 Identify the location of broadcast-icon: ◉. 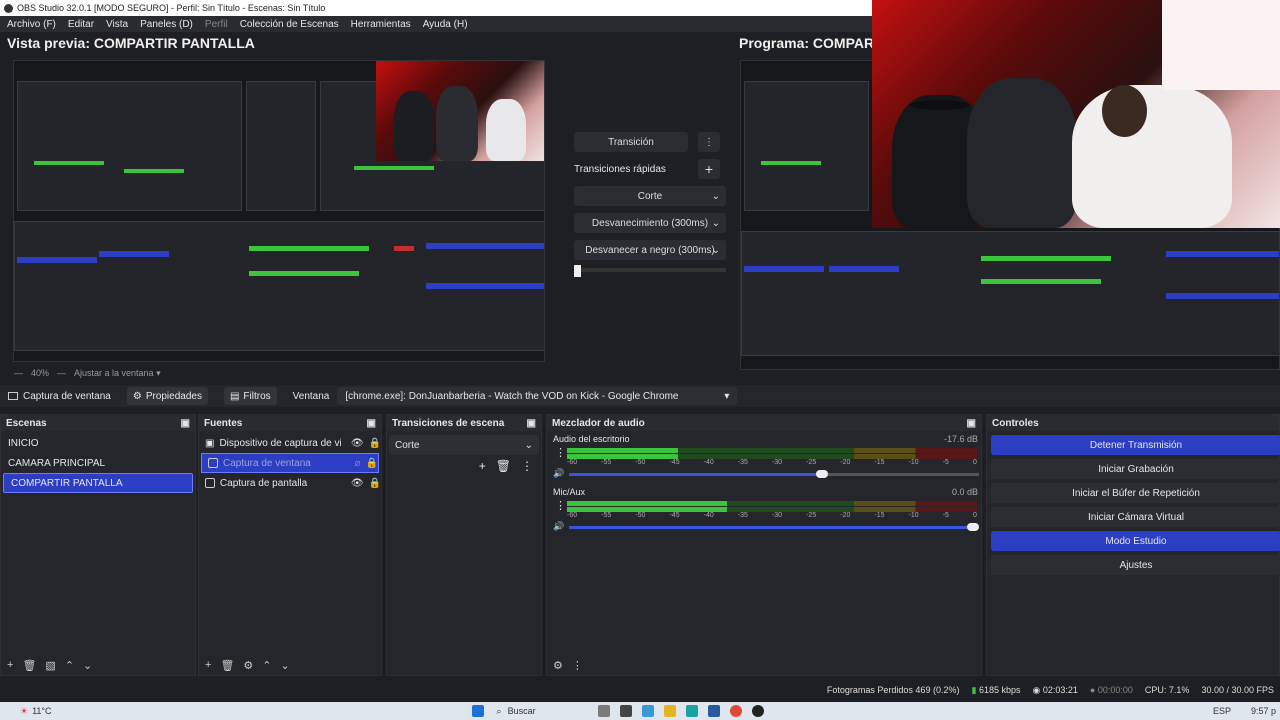
(1036, 689).